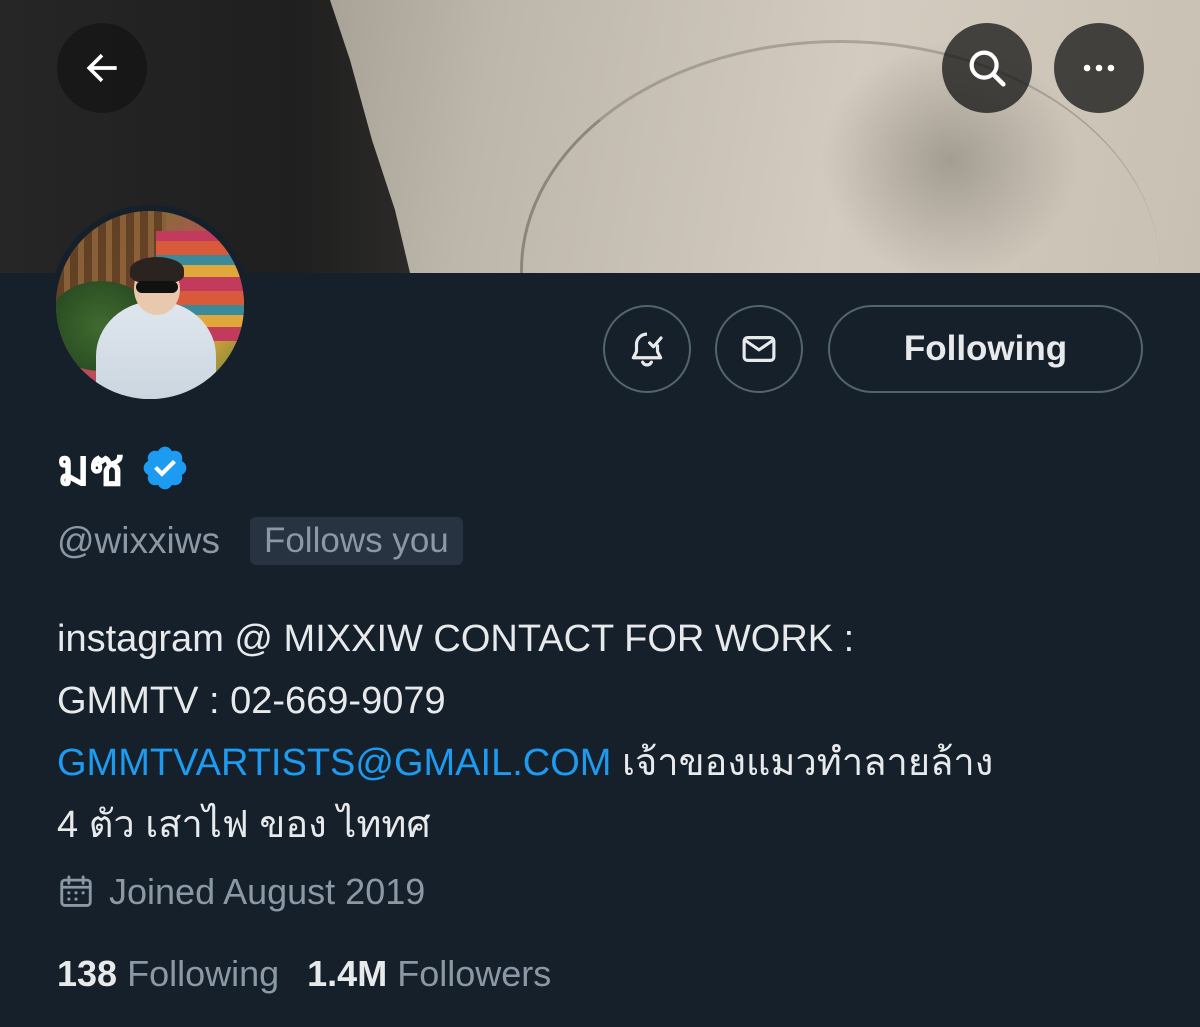 This screenshot has width=1200, height=1027. Describe the element at coordinates (456, 639) in the screenshot. I see `bio-line-1: instagram @ MIXXIW CONTACT FOR WORK :` at that location.